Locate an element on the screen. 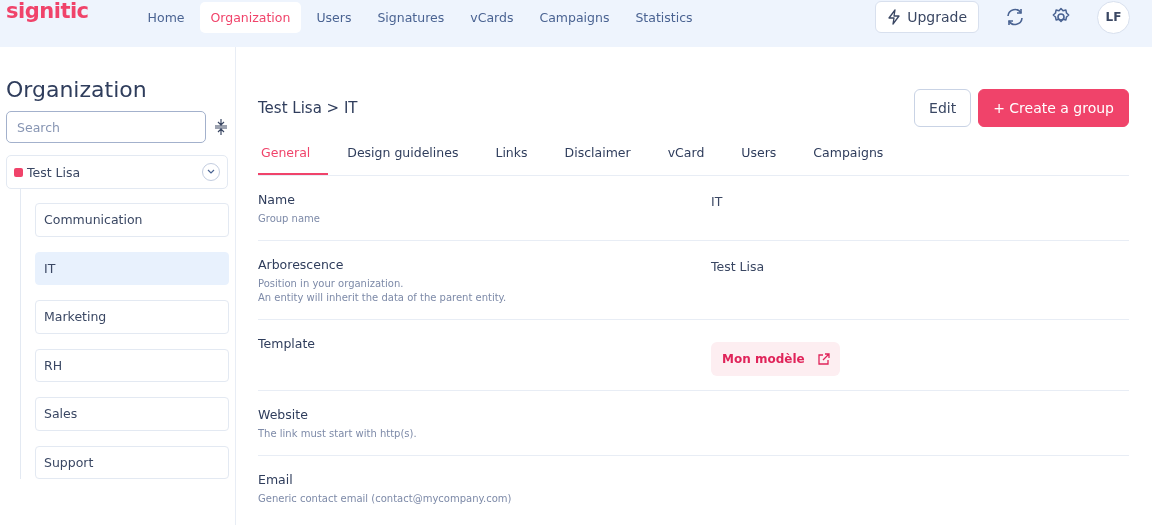 Image resolution: width=1152 pixels, height=525 pixels. field-hint: Group name is located at coordinates (289, 219).